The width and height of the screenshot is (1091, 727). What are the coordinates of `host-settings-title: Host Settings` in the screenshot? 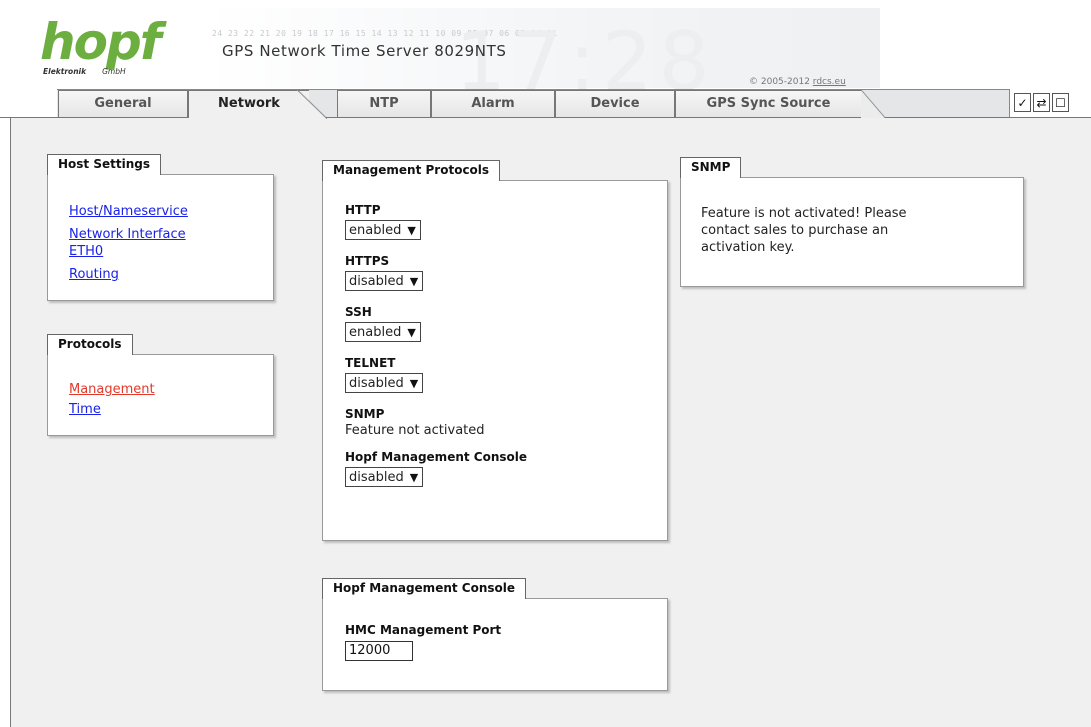 It's located at (104, 164).